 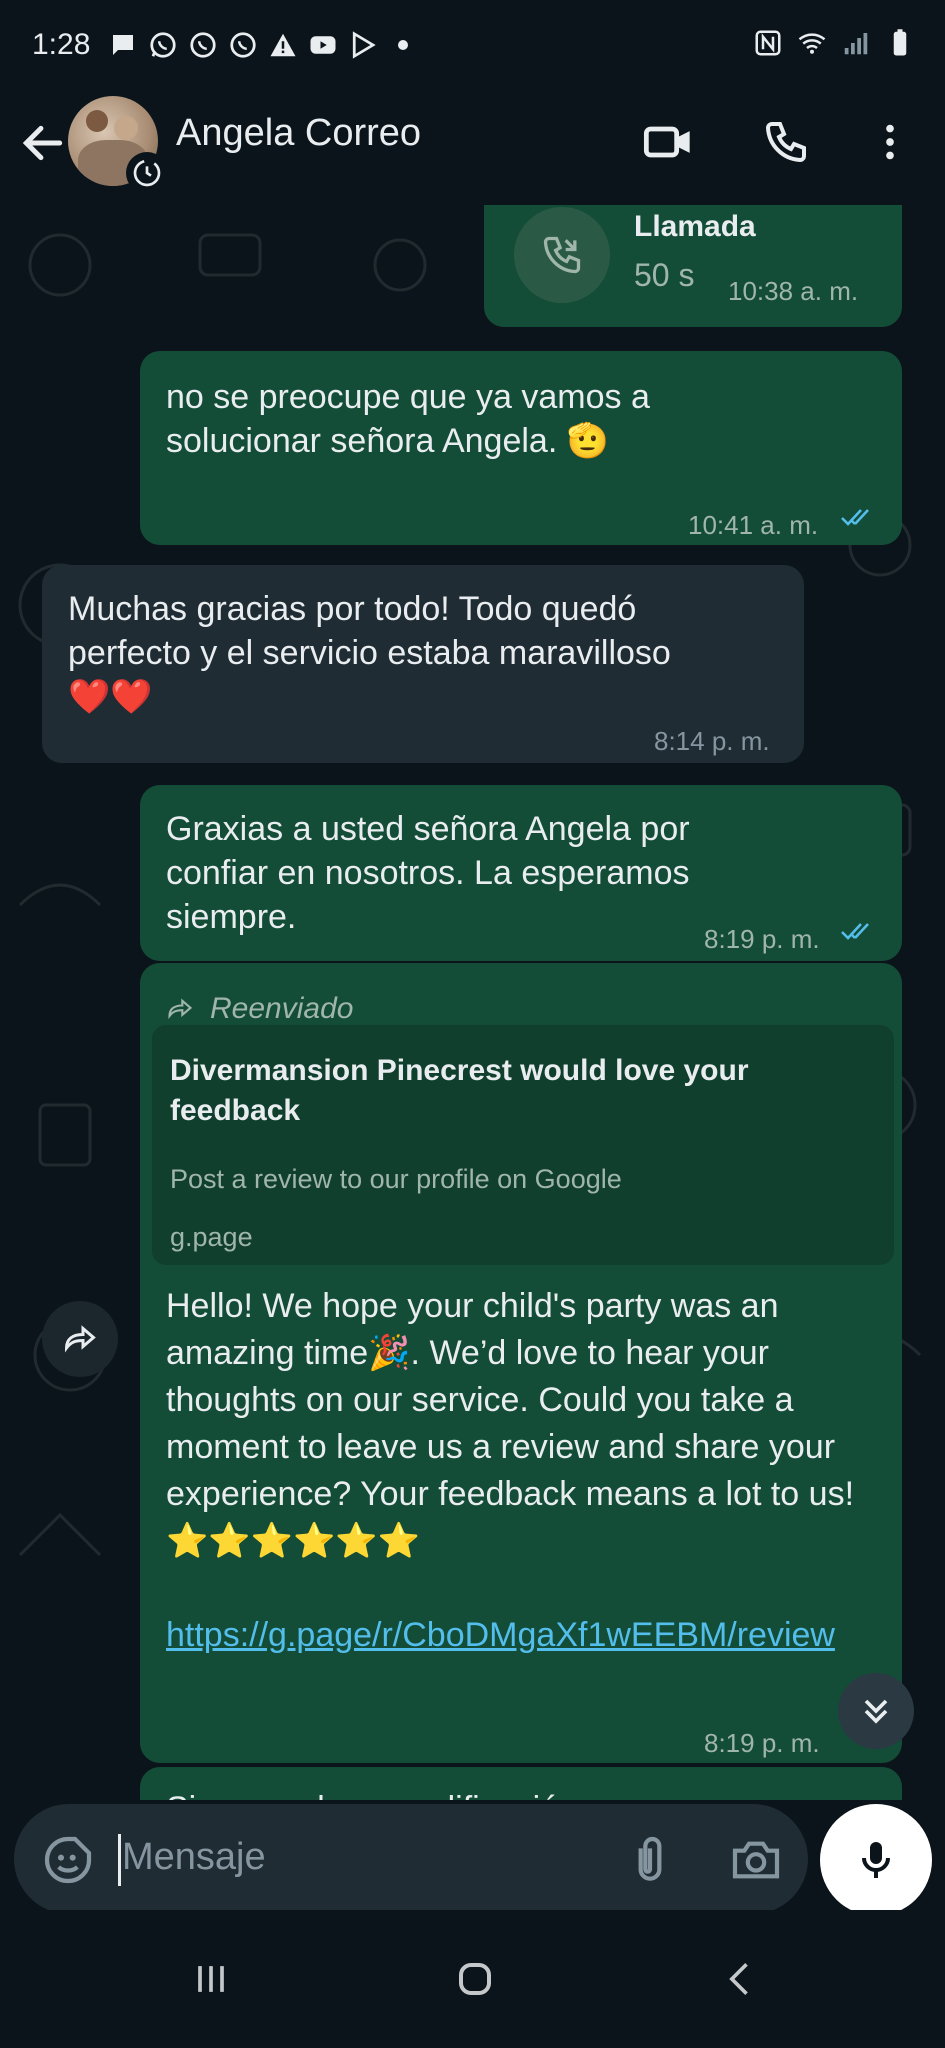 What do you see at coordinates (475, 1979) in the screenshot?
I see `home-icon` at bounding box center [475, 1979].